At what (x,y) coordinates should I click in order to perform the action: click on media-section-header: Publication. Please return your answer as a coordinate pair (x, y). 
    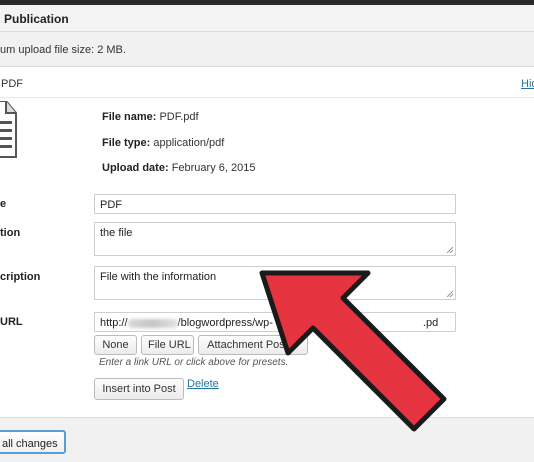
    Looking at the image, I should click on (267, 18).